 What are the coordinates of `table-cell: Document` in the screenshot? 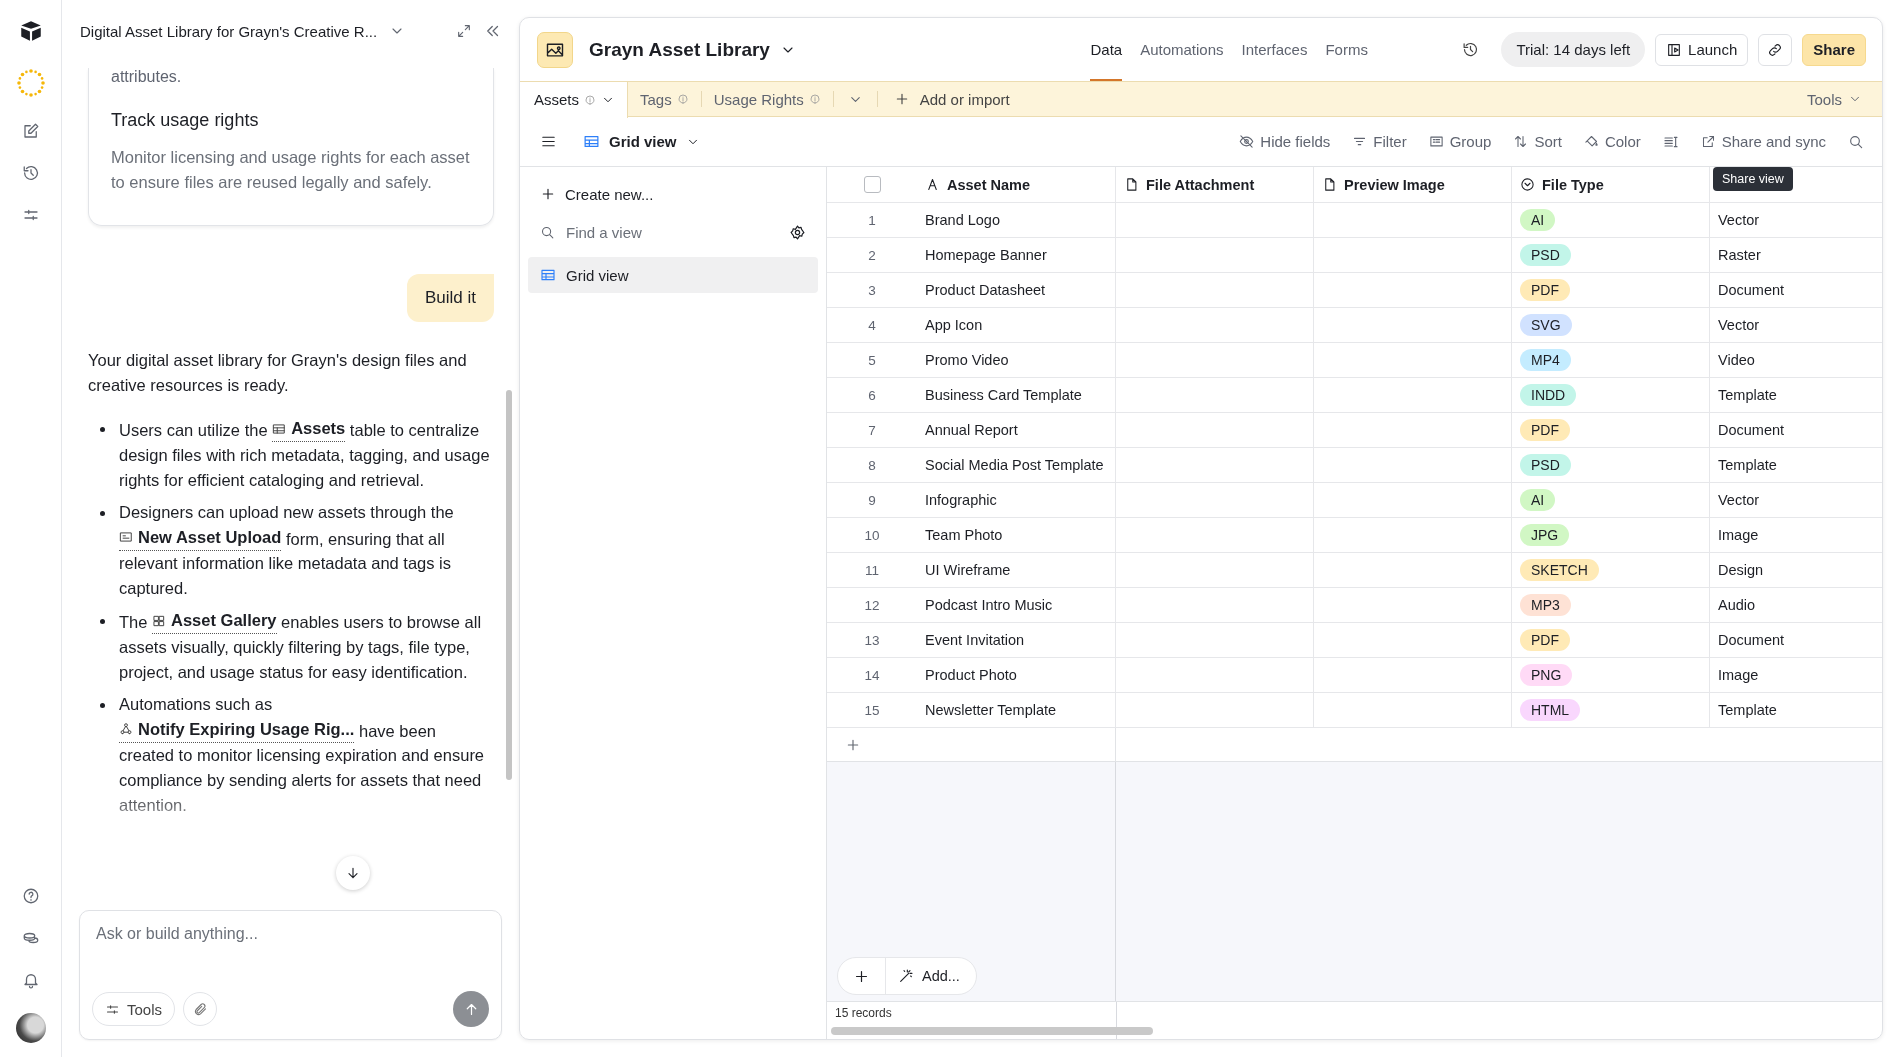 It's located at (1751, 640).